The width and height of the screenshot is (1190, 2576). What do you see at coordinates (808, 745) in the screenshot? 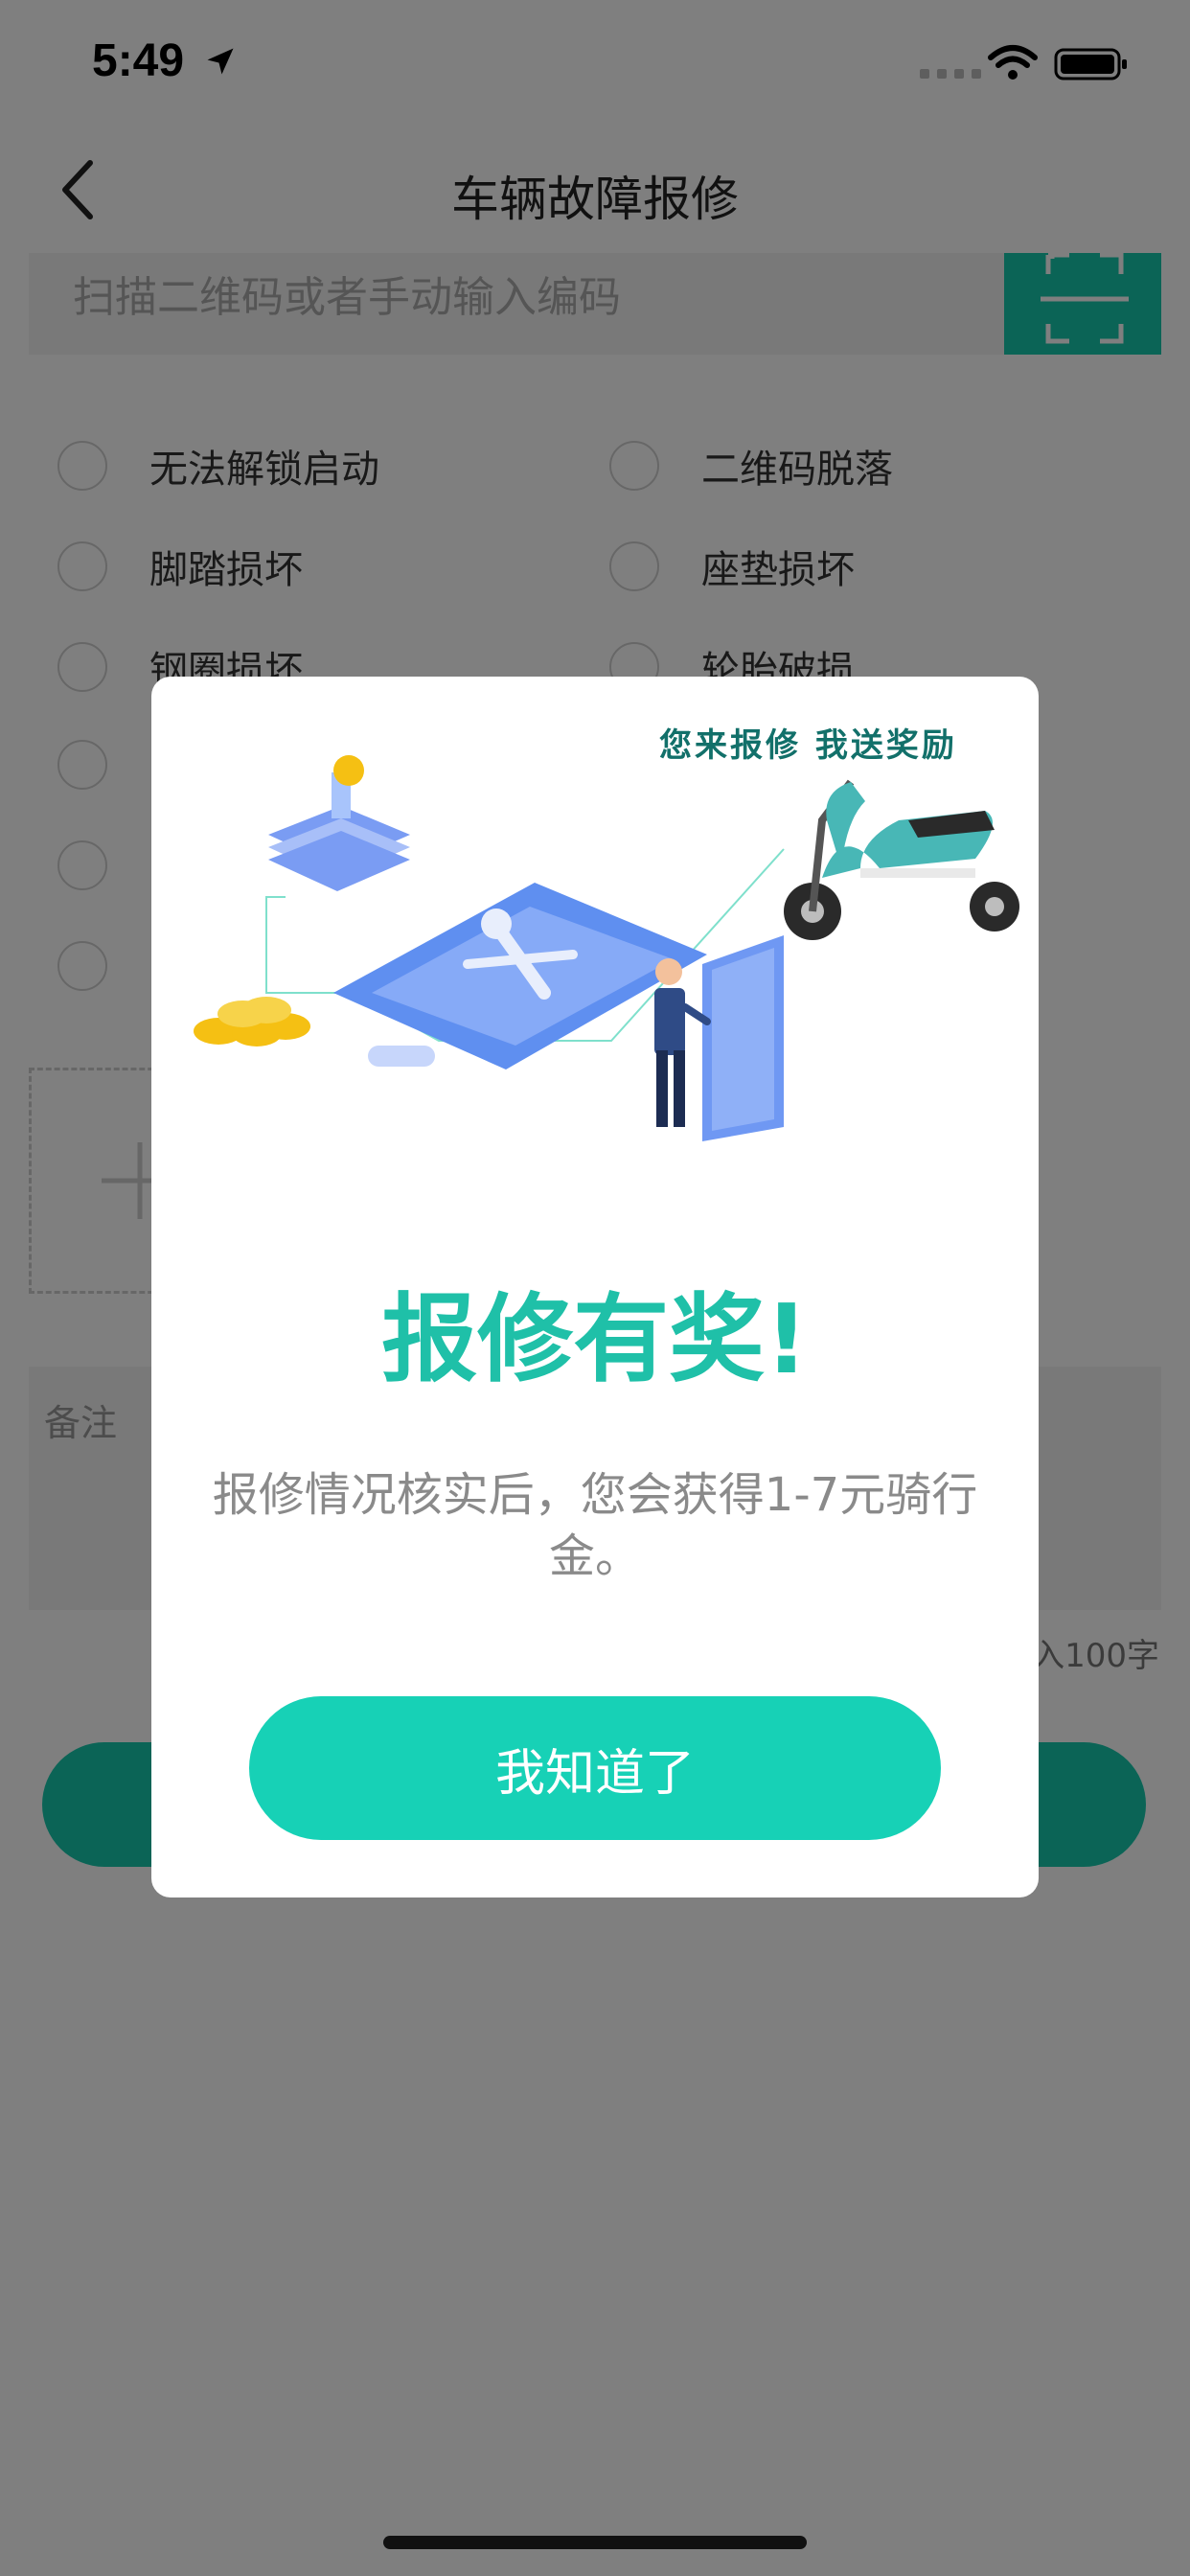
I see `modal-slogan: 您来报修 我送奖励` at bounding box center [808, 745].